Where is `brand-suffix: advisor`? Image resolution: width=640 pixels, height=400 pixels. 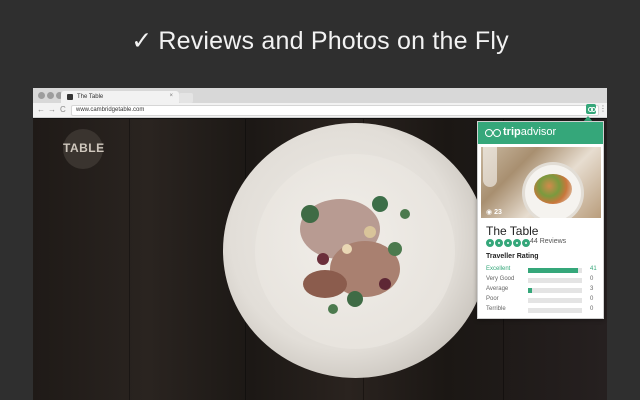
brand-suffix: advisor is located at coordinates (538, 132).